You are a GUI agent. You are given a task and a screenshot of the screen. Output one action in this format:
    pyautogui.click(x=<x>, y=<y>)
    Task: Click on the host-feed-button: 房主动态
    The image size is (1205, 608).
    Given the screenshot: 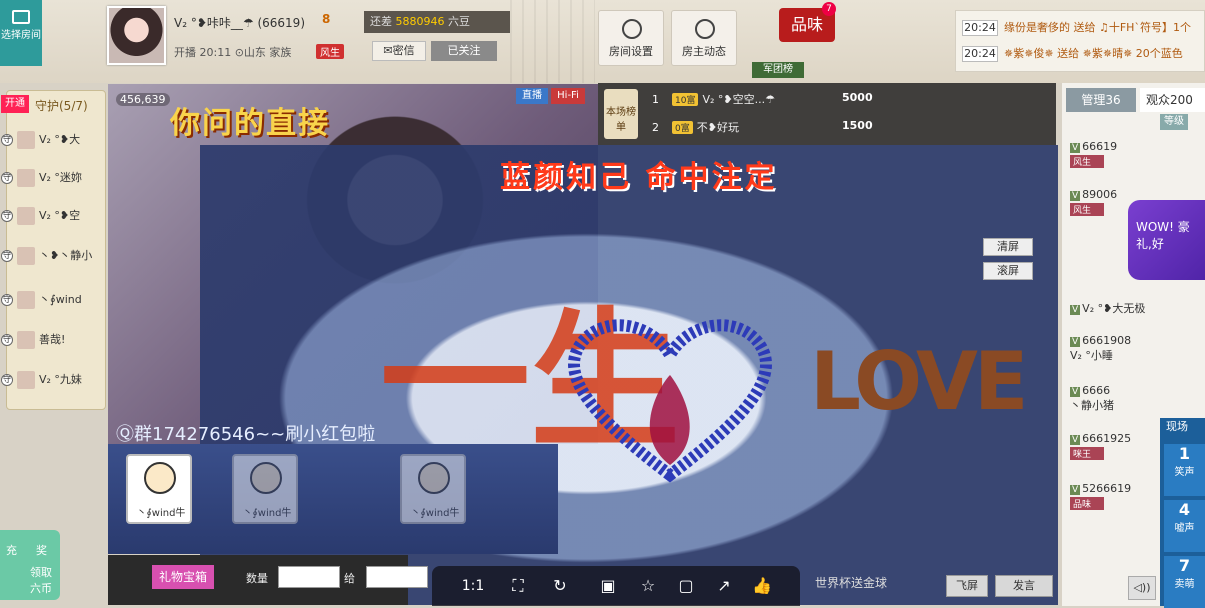 What is the action you would take?
    pyautogui.click(x=704, y=38)
    